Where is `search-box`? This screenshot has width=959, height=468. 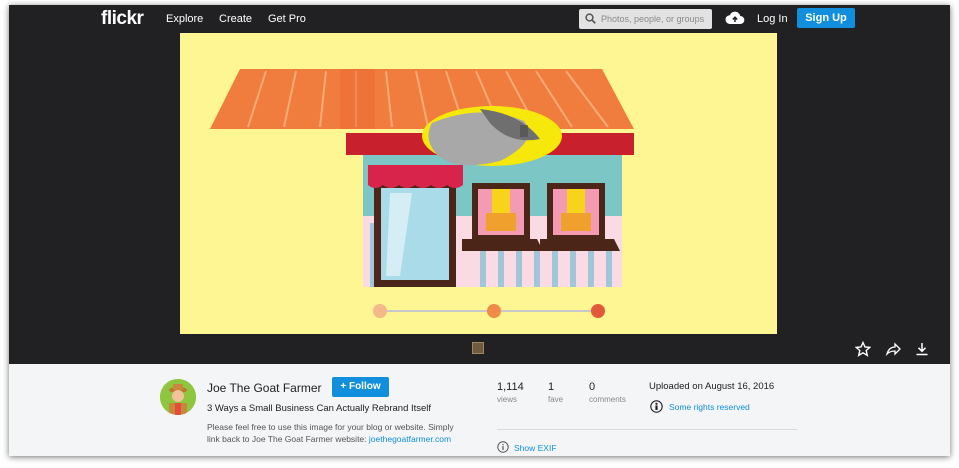 search-box is located at coordinates (645, 19).